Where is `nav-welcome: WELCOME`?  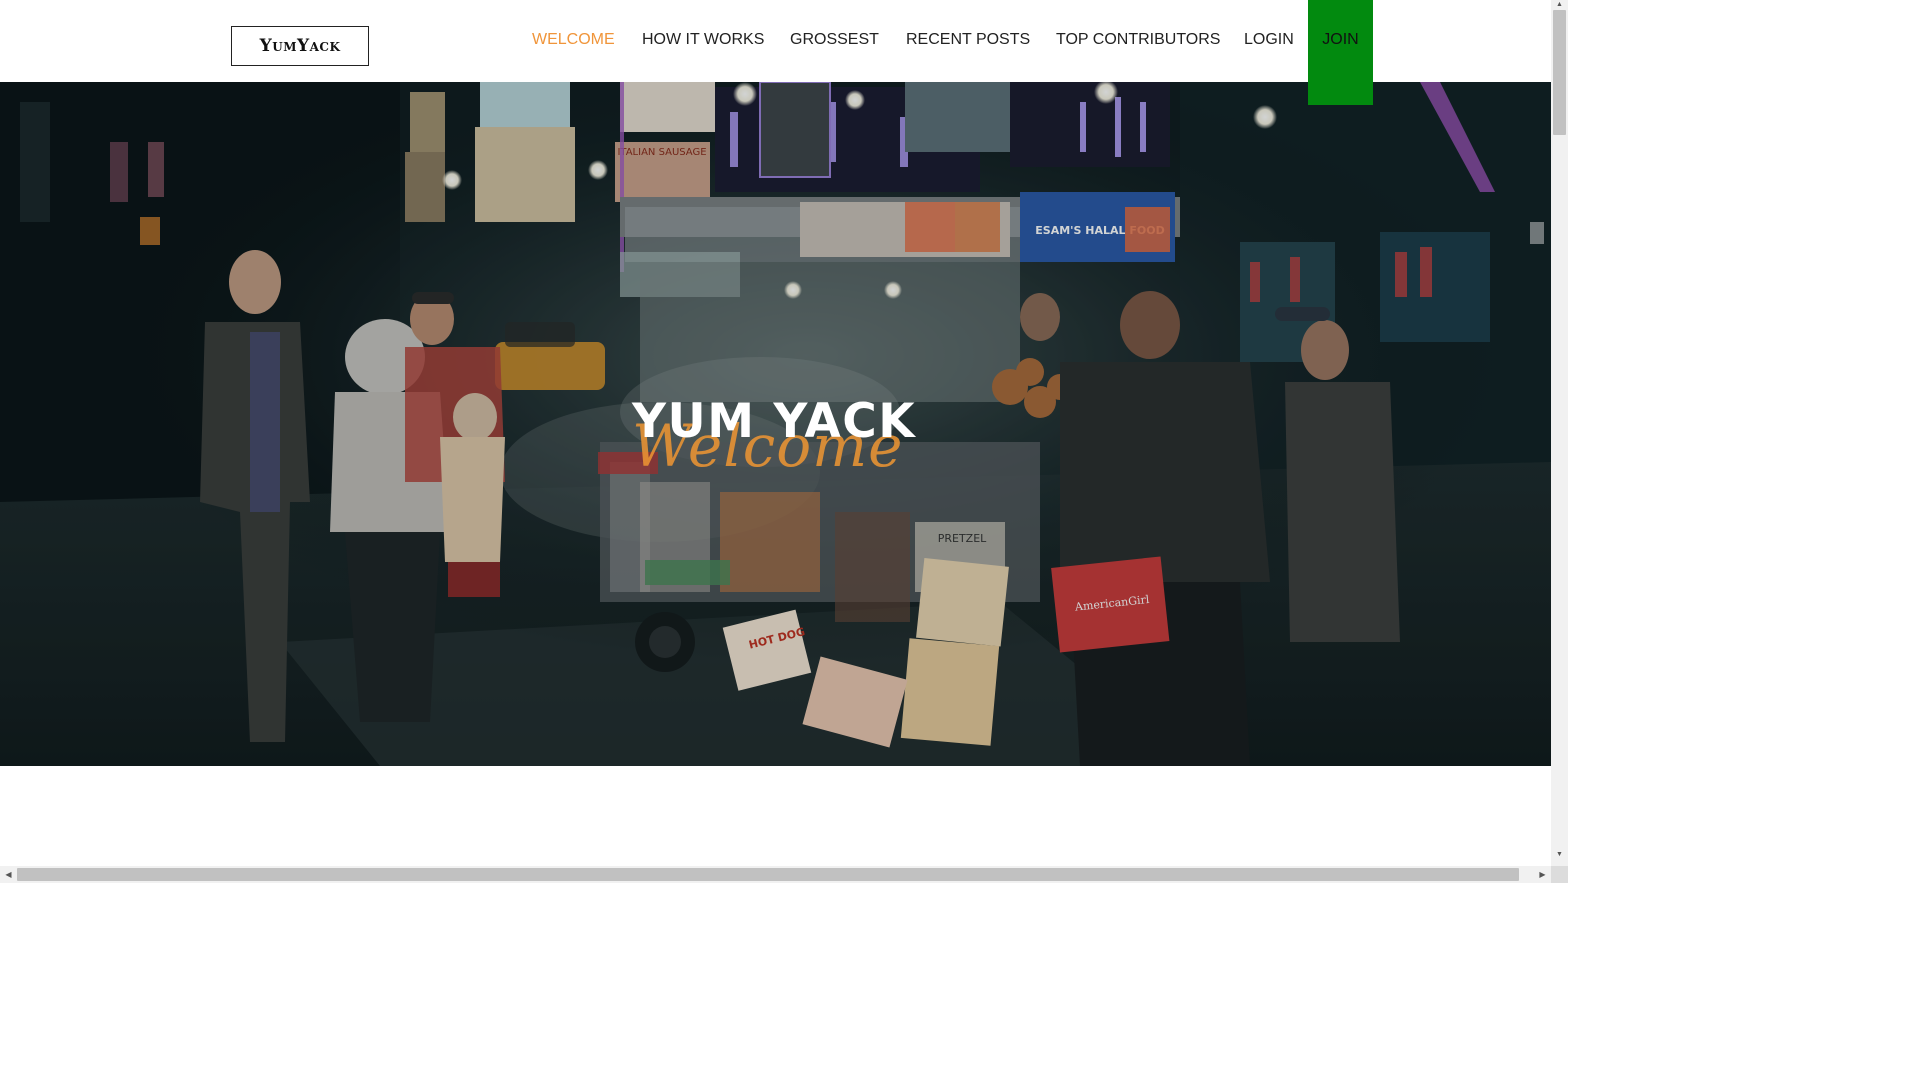
nav-welcome: WELCOME is located at coordinates (573, 40).